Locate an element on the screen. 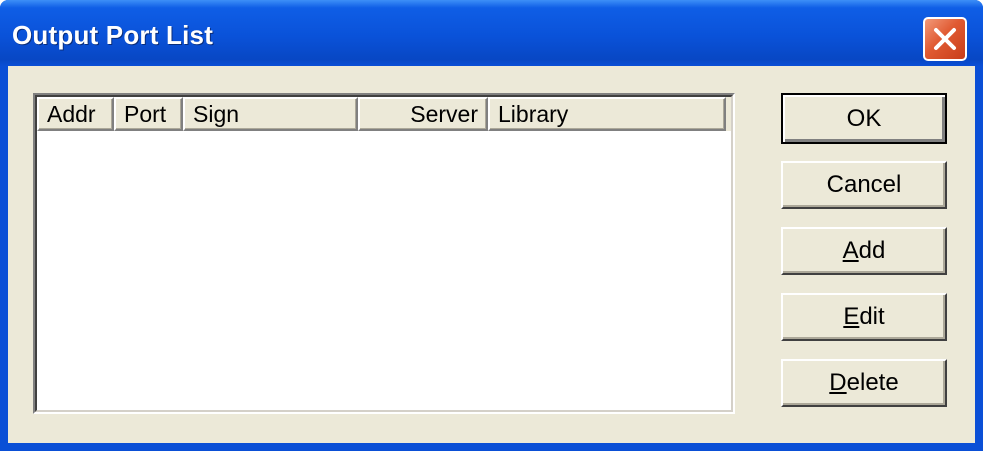  delete-button-mnemonic: D is located at coordinates (838, 382).